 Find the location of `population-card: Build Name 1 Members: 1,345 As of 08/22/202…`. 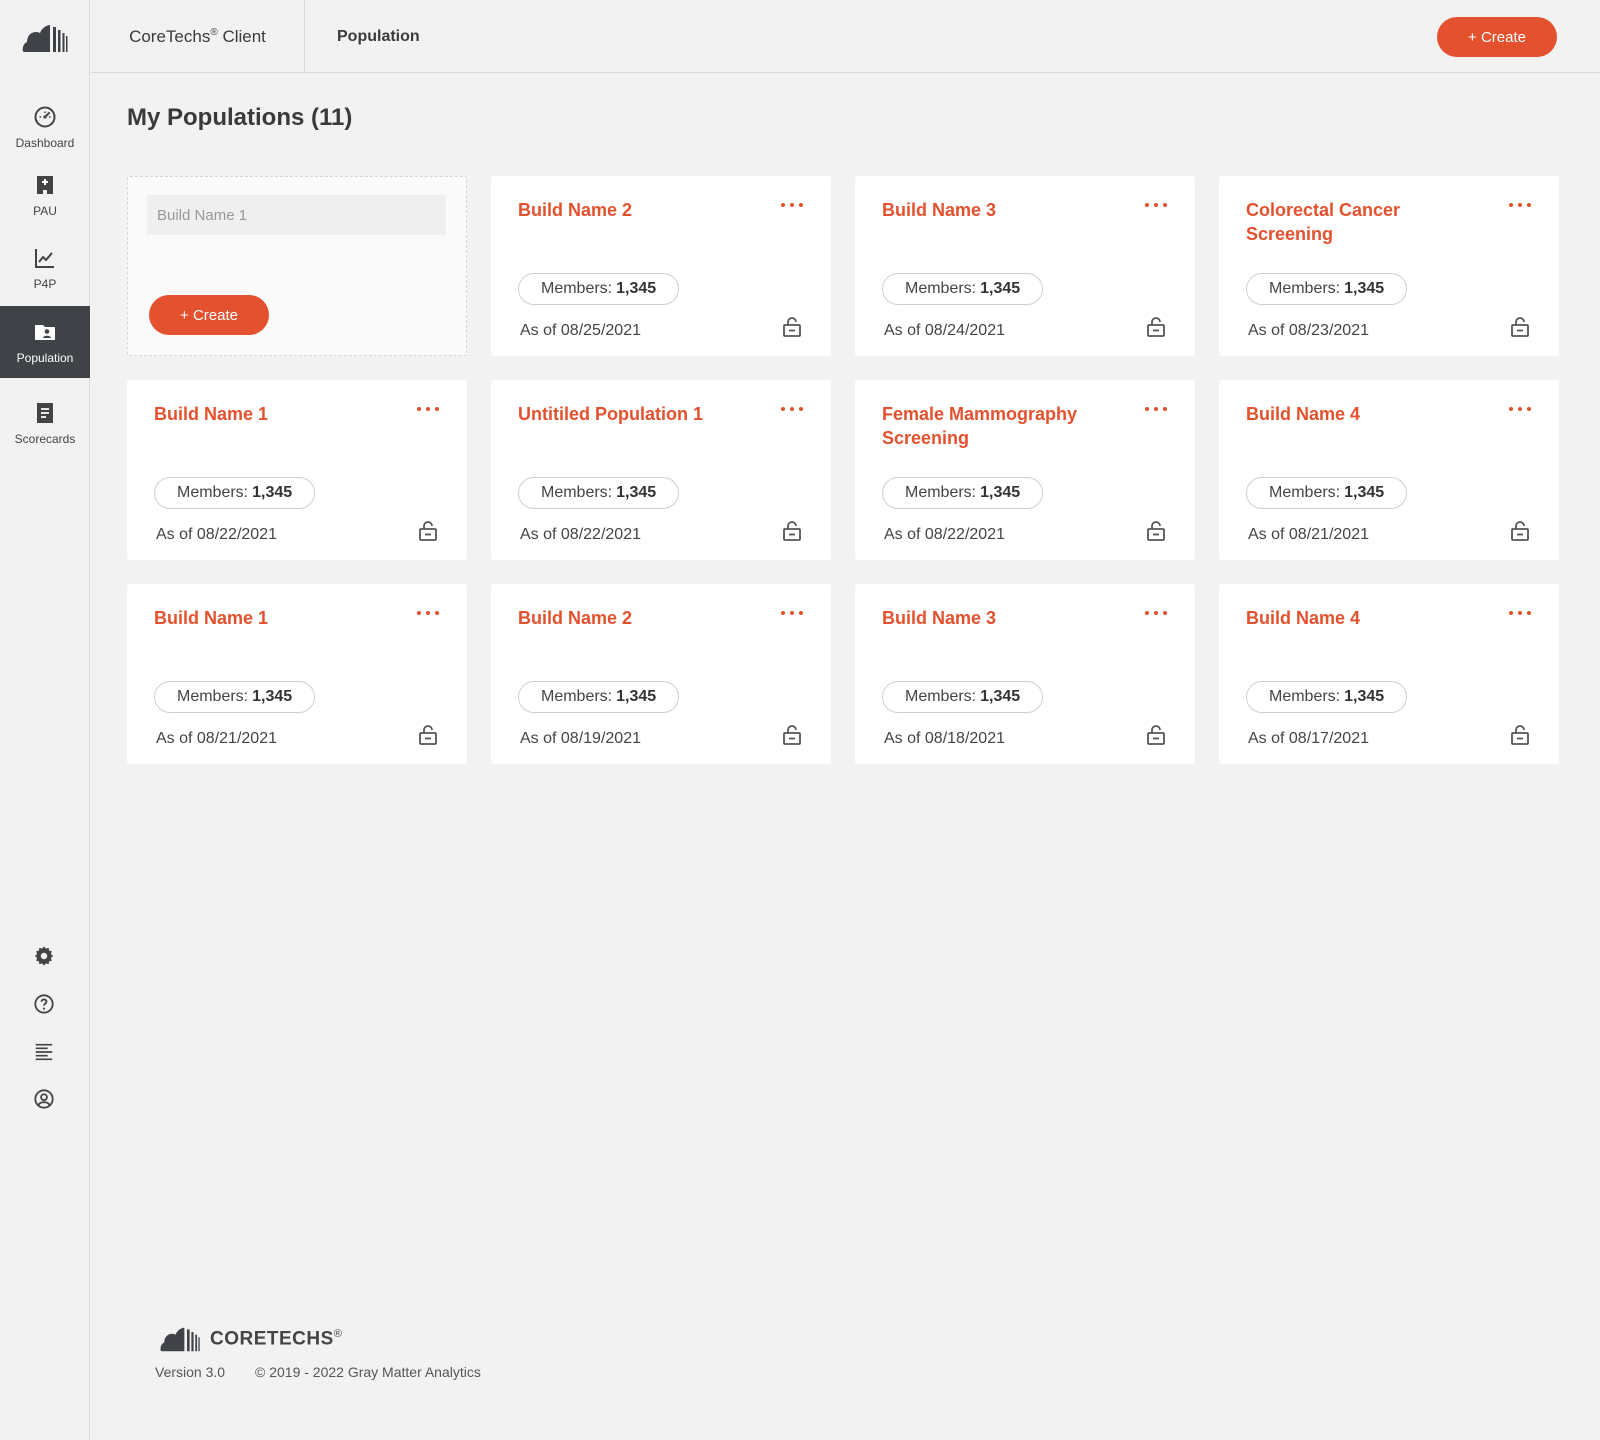

population-card: Build Name 1 Members: 1,345 As of 08/22/202… is located at coordinates (297, 470).